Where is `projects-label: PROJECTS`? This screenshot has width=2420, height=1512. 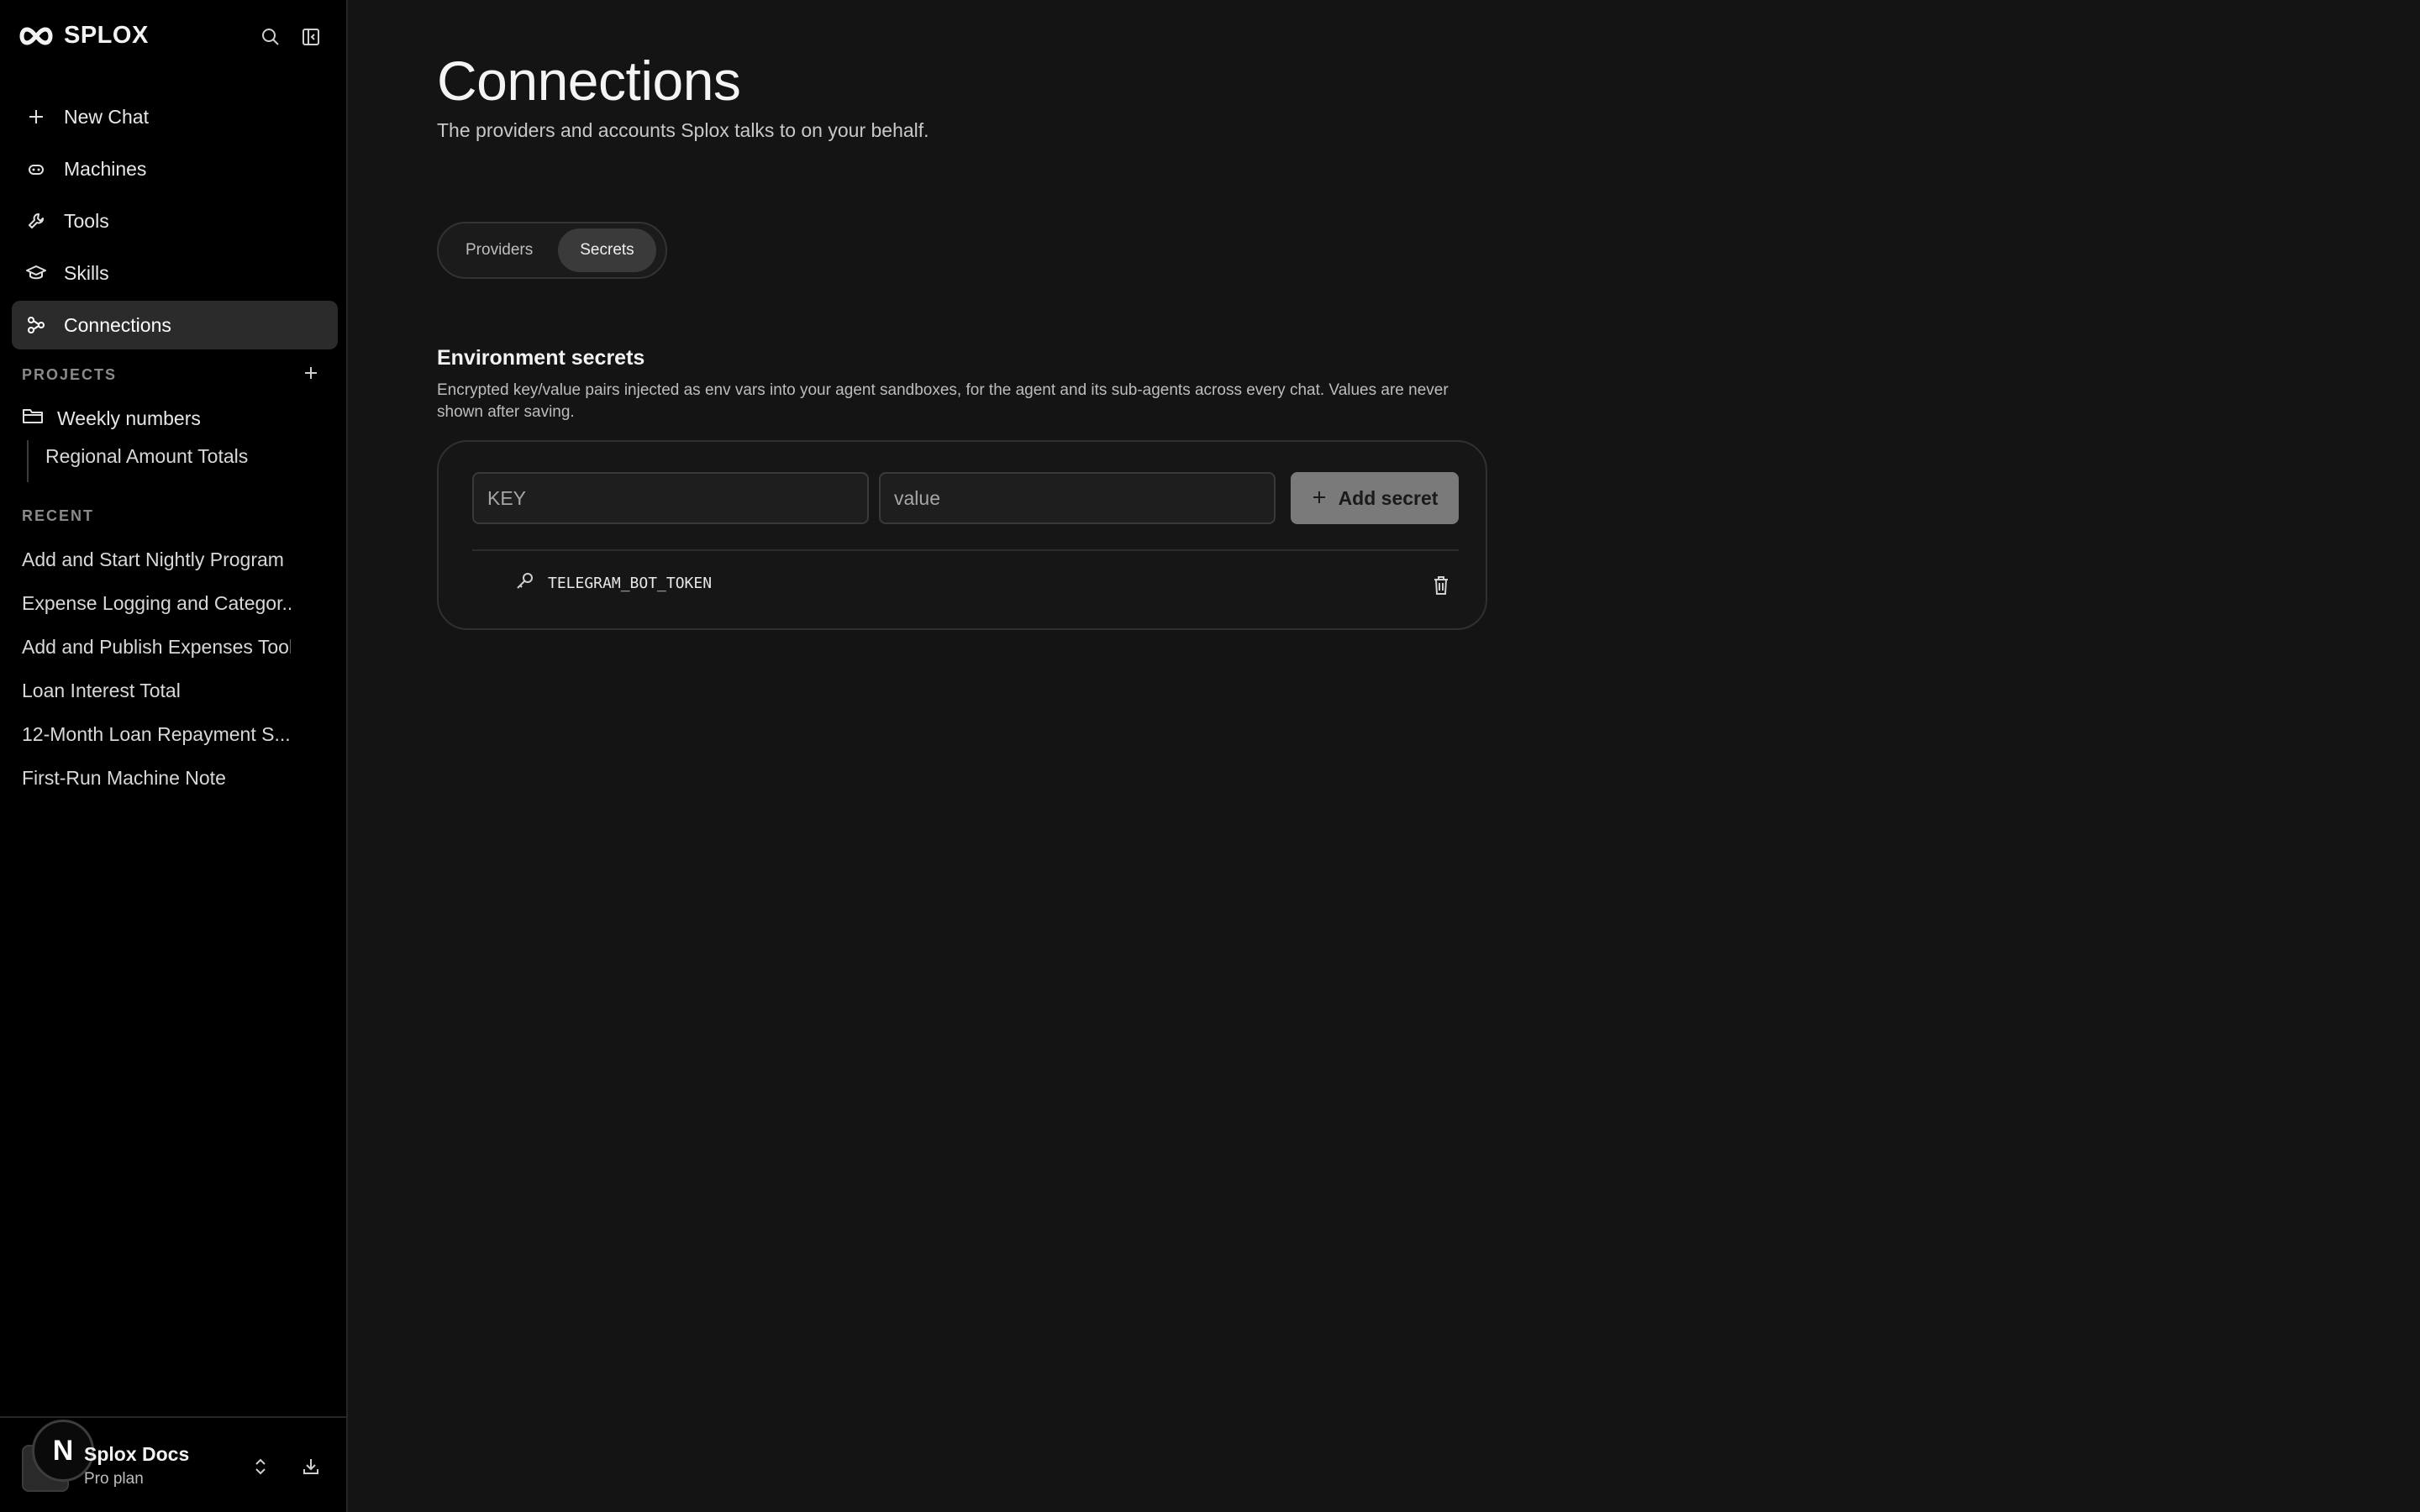
projects-label: PROJECTS is located at coordinates (70, 374).